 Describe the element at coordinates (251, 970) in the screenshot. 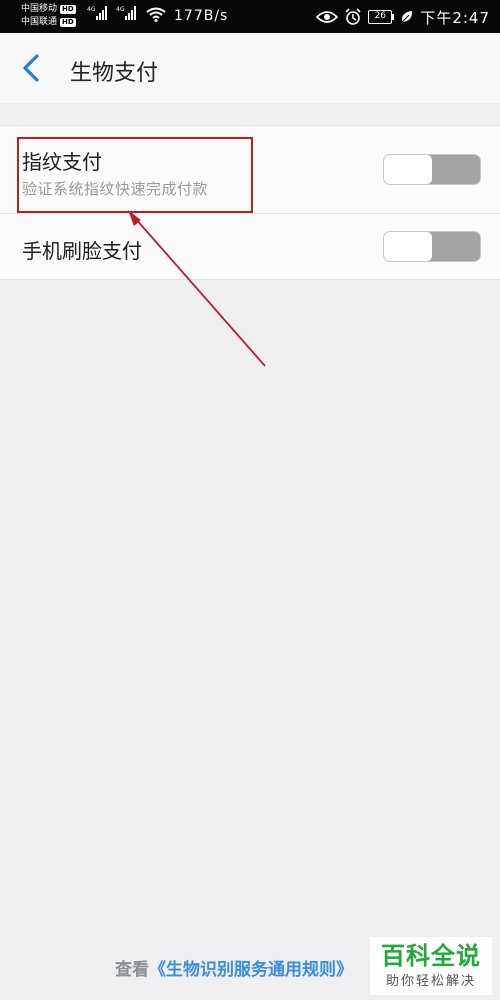

I see `rules-link: 《生物识别服务通用规则》` at that location.